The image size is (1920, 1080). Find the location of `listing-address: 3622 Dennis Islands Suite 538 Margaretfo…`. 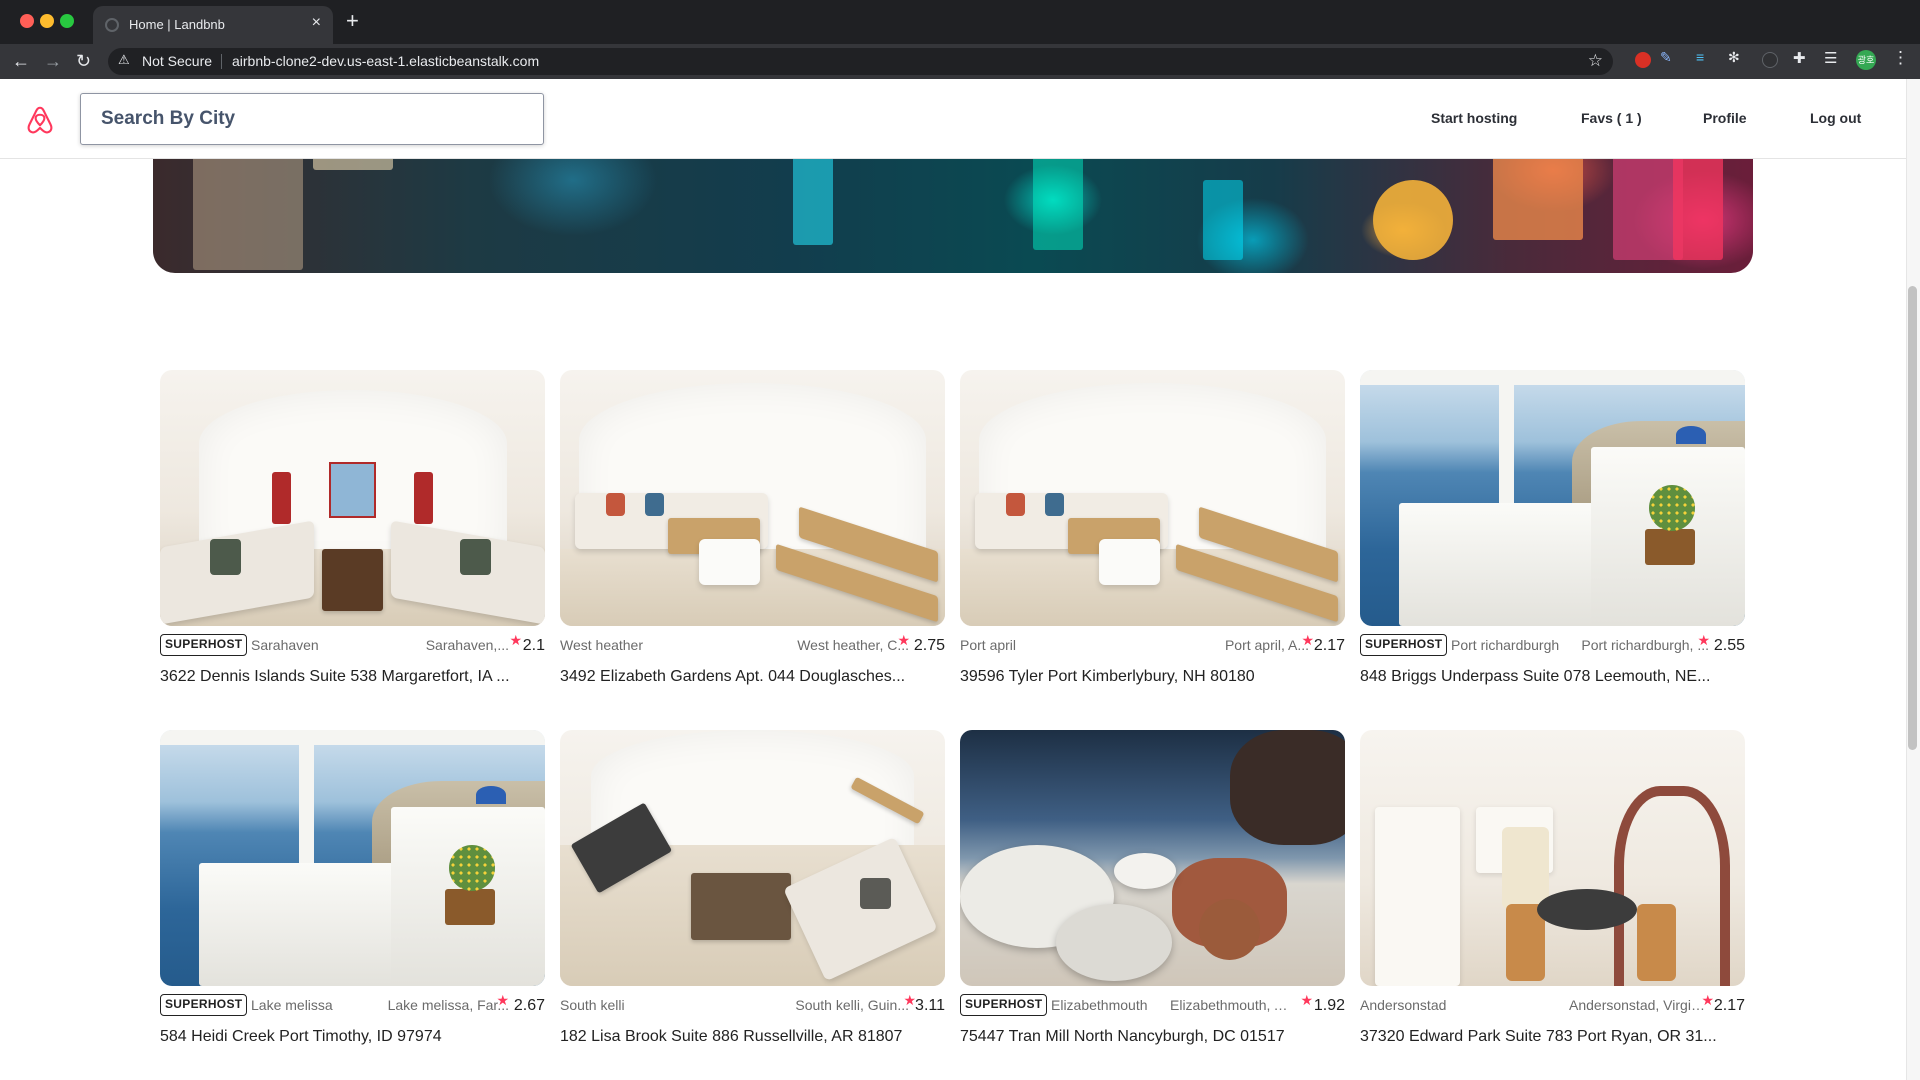

listing-address: 3622 Dennis Islands Suite 538 Margaretfo… is located at coordinates (352, 677).